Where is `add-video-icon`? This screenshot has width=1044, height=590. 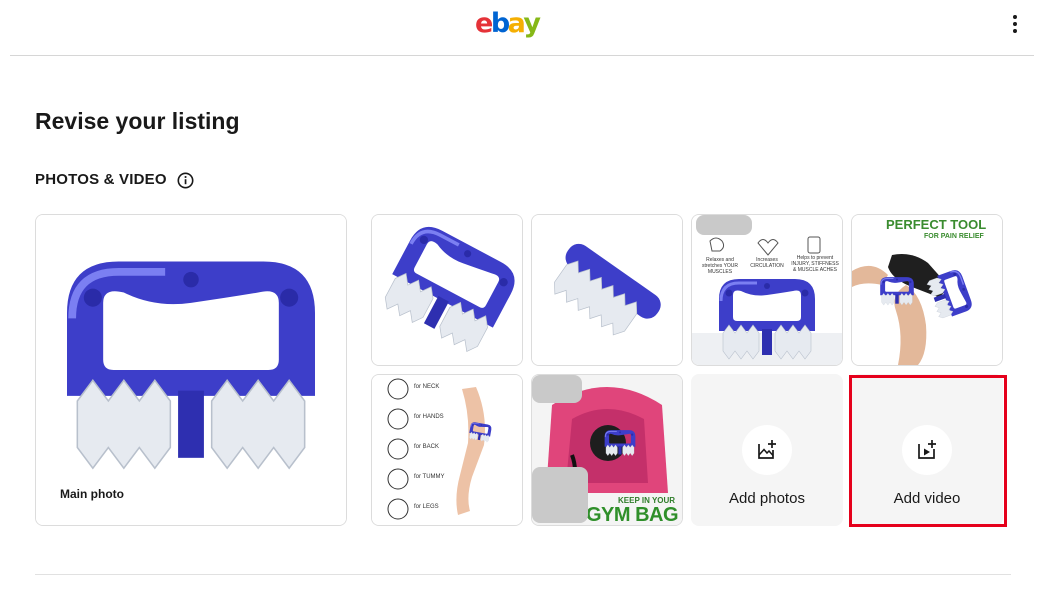
add-video-icon is located at coordinates (927, 450).